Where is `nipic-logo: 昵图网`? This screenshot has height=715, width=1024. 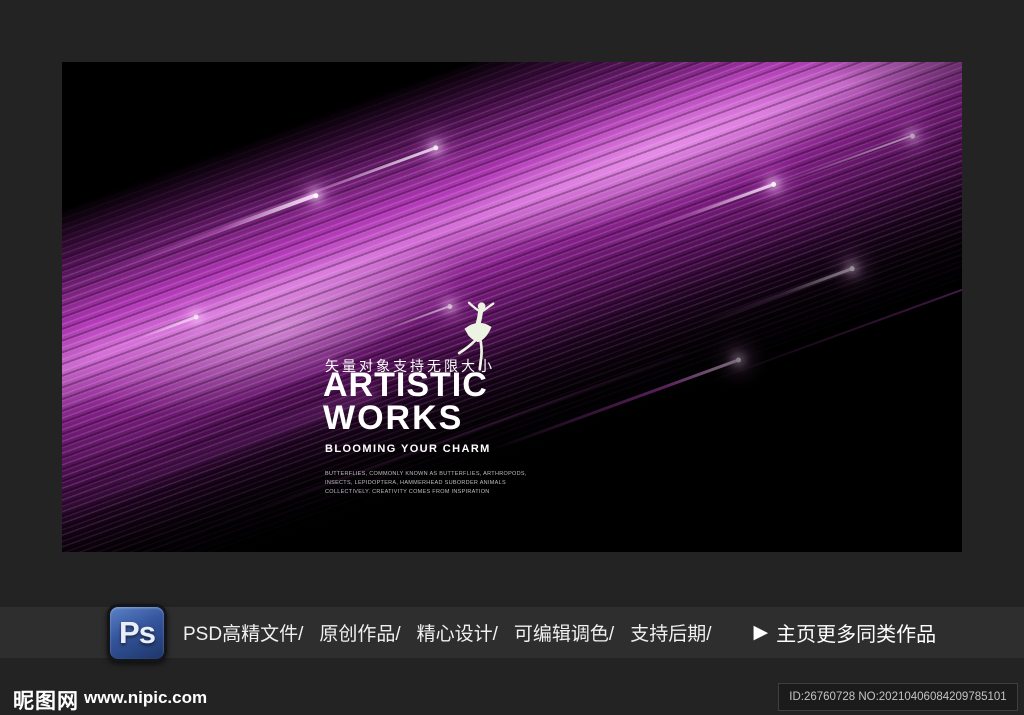 nipic-logo: 昵图网 is located at coordinates (46, 701).